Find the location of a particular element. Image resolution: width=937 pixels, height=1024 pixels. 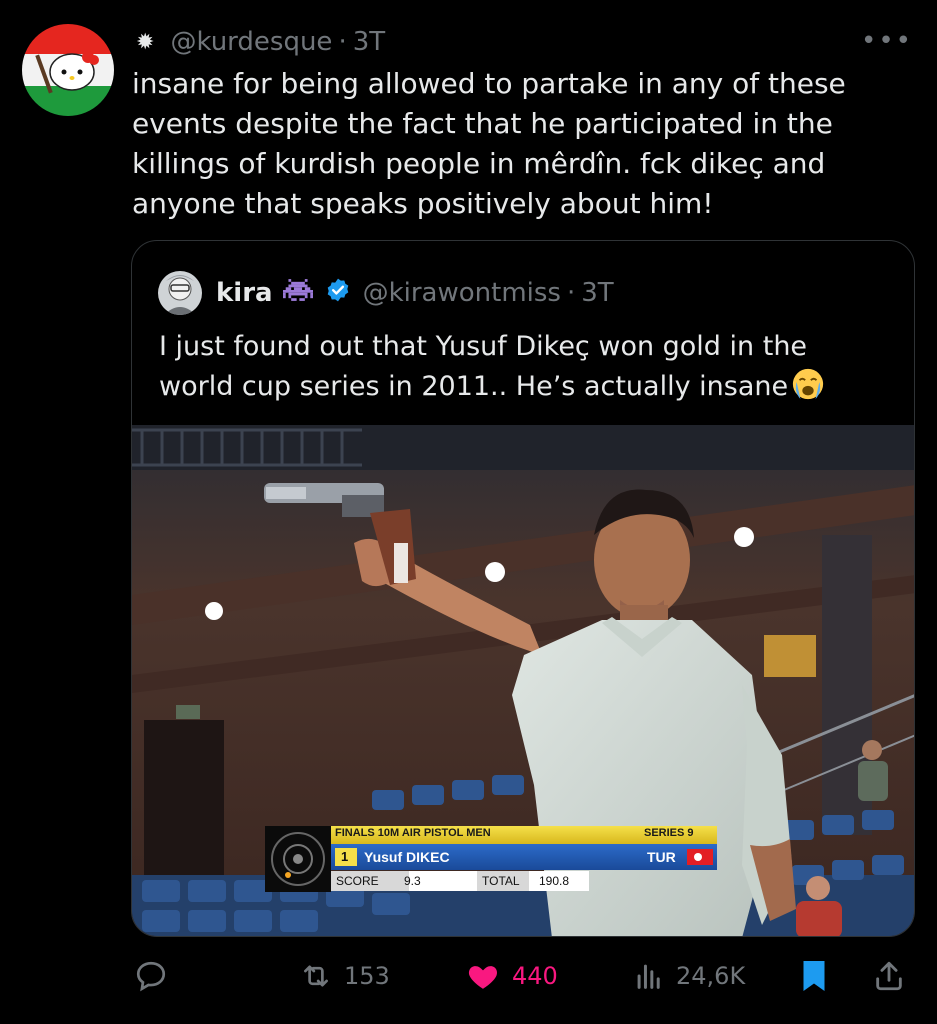

share-icon is located at coordinates (889, 976).